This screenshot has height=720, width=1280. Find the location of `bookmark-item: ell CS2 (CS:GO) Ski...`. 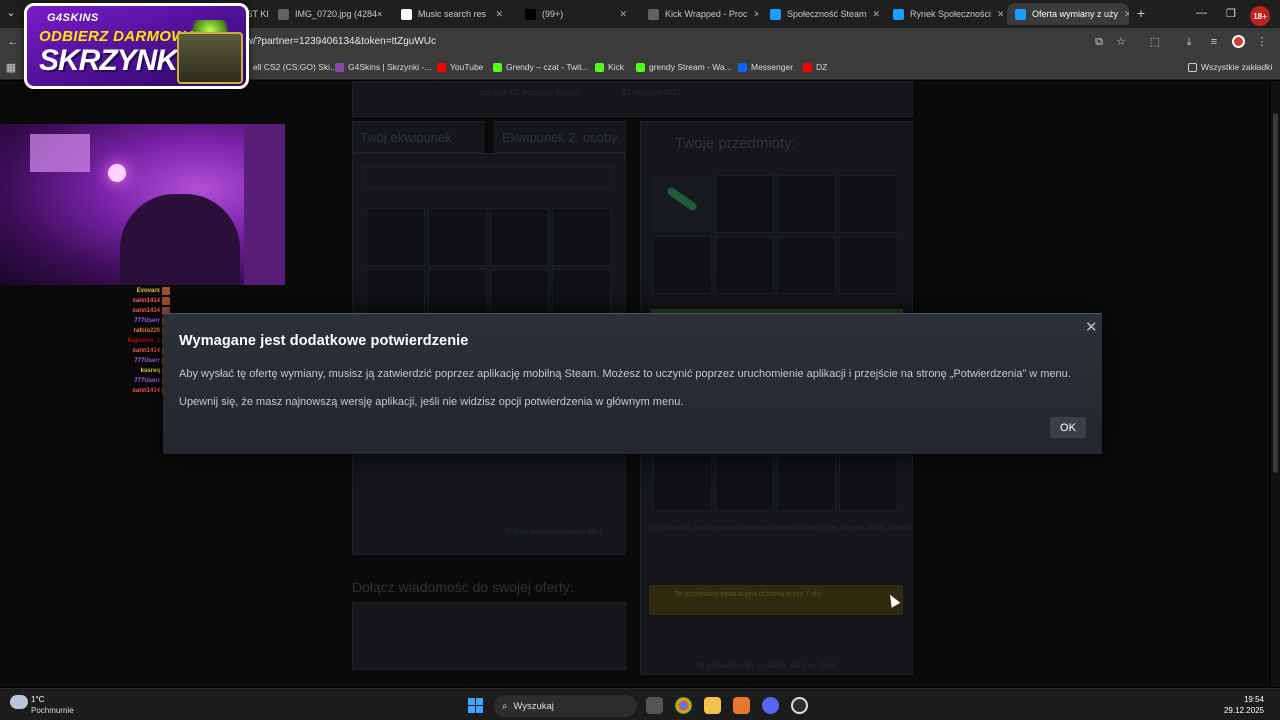

bookmark-item: ell CS2 (CS:GO) Ski... is located at coordinates (288, 67).